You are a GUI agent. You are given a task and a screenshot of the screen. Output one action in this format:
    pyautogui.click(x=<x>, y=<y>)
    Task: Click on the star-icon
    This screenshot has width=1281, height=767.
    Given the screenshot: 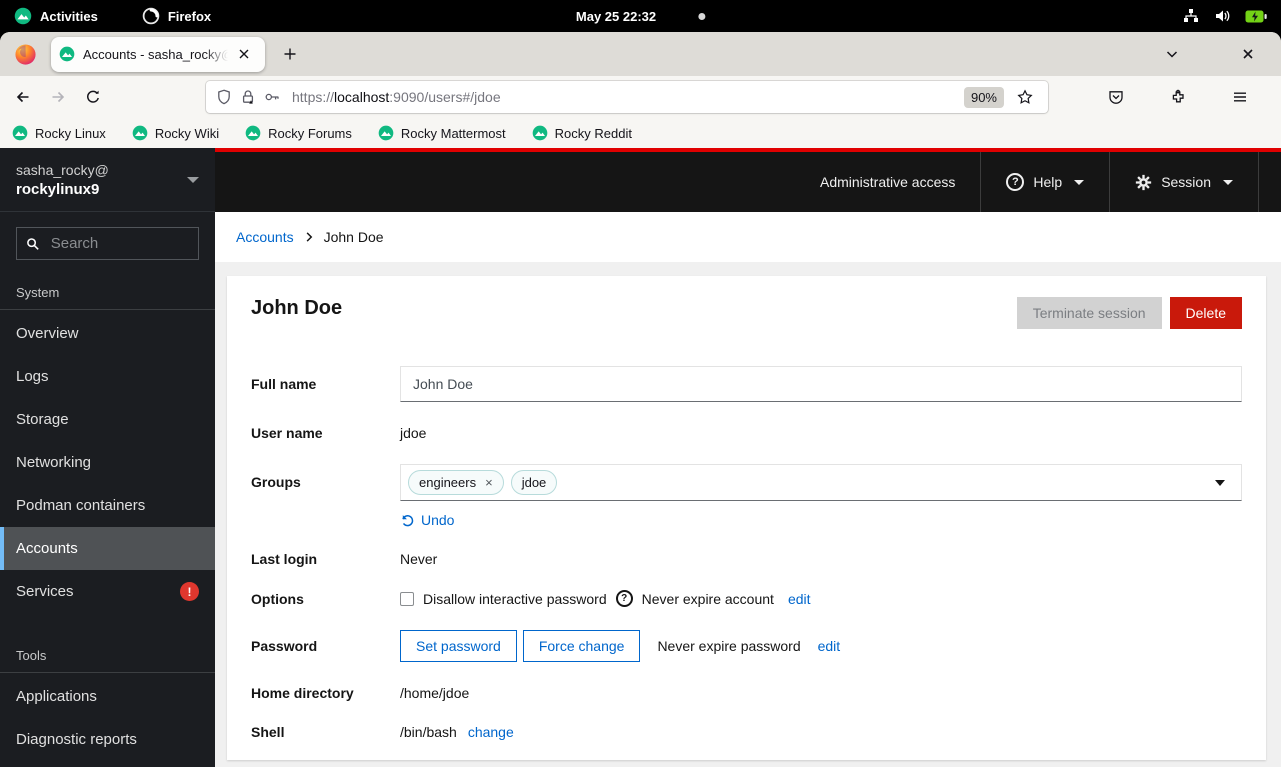 What is the action you would take?
    pyautogui.click(x=1025, y=96)
    